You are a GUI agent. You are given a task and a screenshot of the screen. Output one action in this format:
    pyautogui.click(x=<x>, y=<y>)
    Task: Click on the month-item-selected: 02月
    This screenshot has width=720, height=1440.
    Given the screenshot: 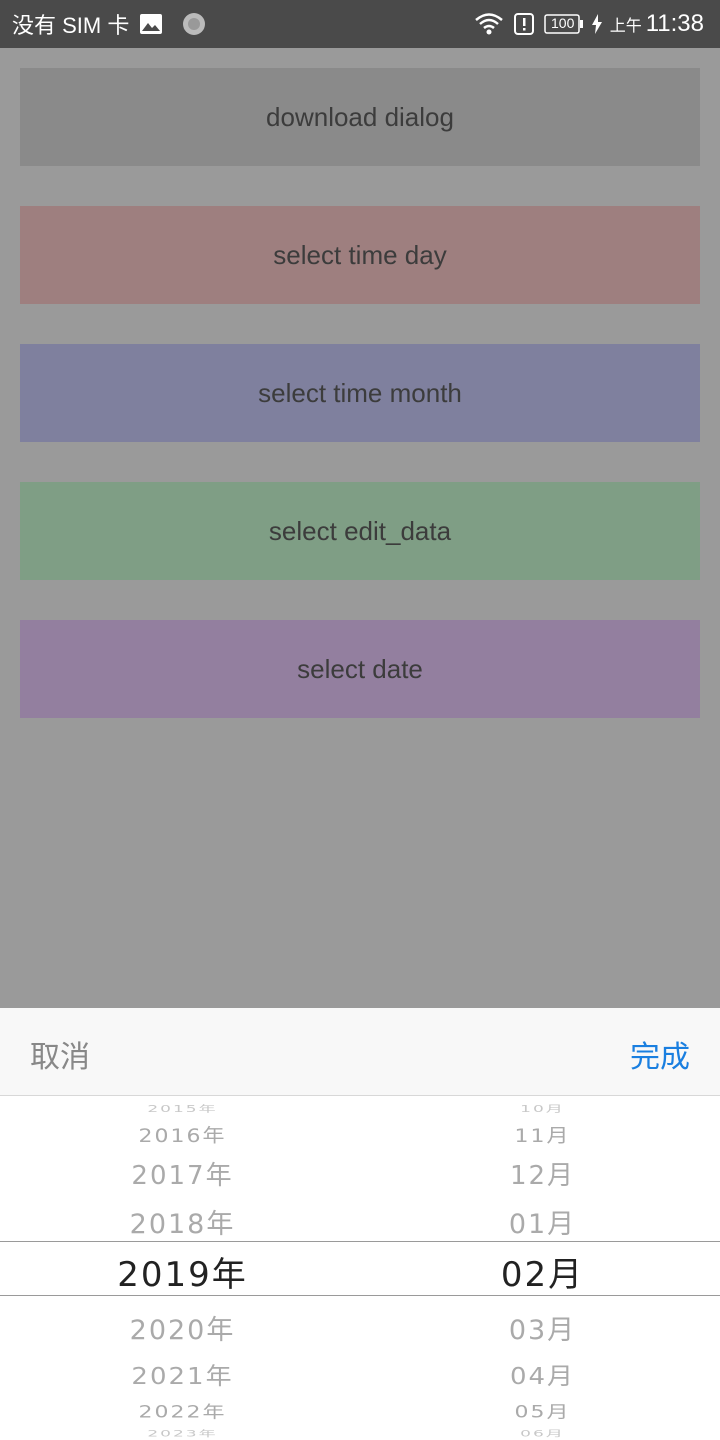 What is the action you would take?
    pyautogui.click(x=540, y=1275)
    